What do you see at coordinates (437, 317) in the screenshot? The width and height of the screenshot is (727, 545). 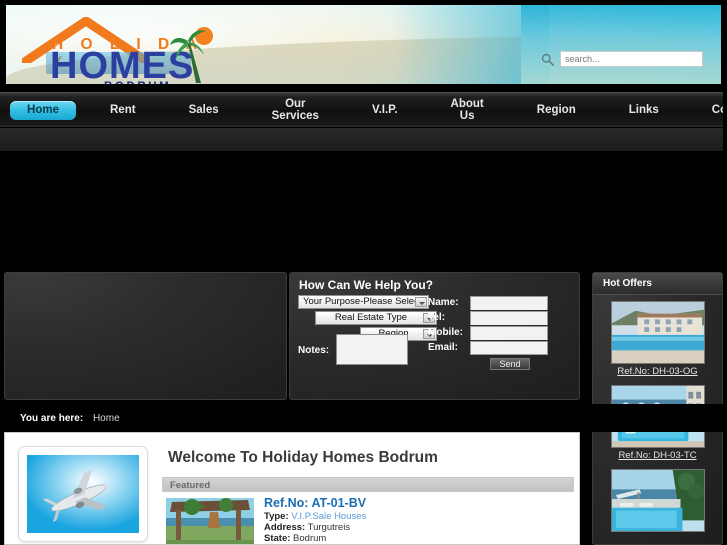 I see `tel-label: Tel:` at bounding box center [437, 317].